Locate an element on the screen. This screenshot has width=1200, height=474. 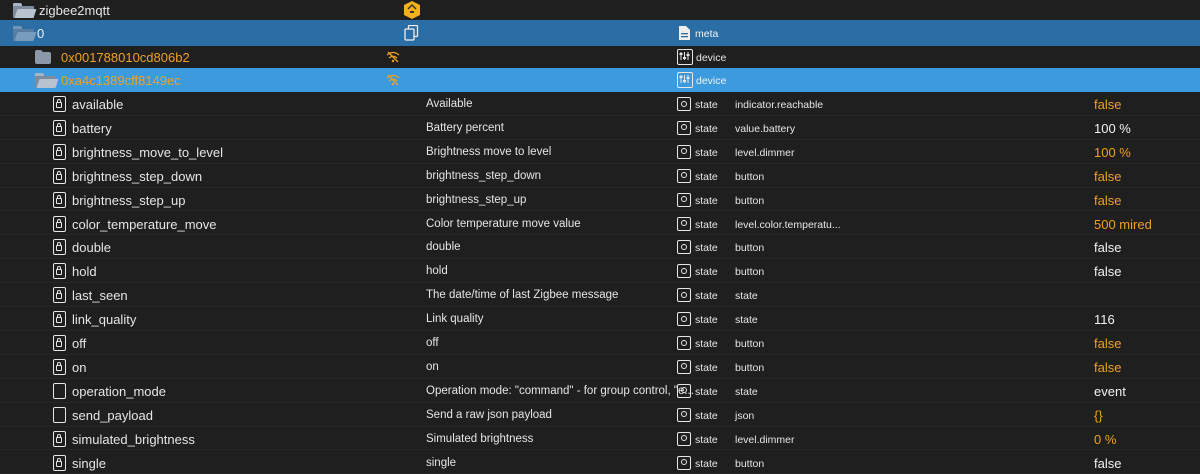
tree-row-instance: 0 meta is located at coordinates (600, 33).